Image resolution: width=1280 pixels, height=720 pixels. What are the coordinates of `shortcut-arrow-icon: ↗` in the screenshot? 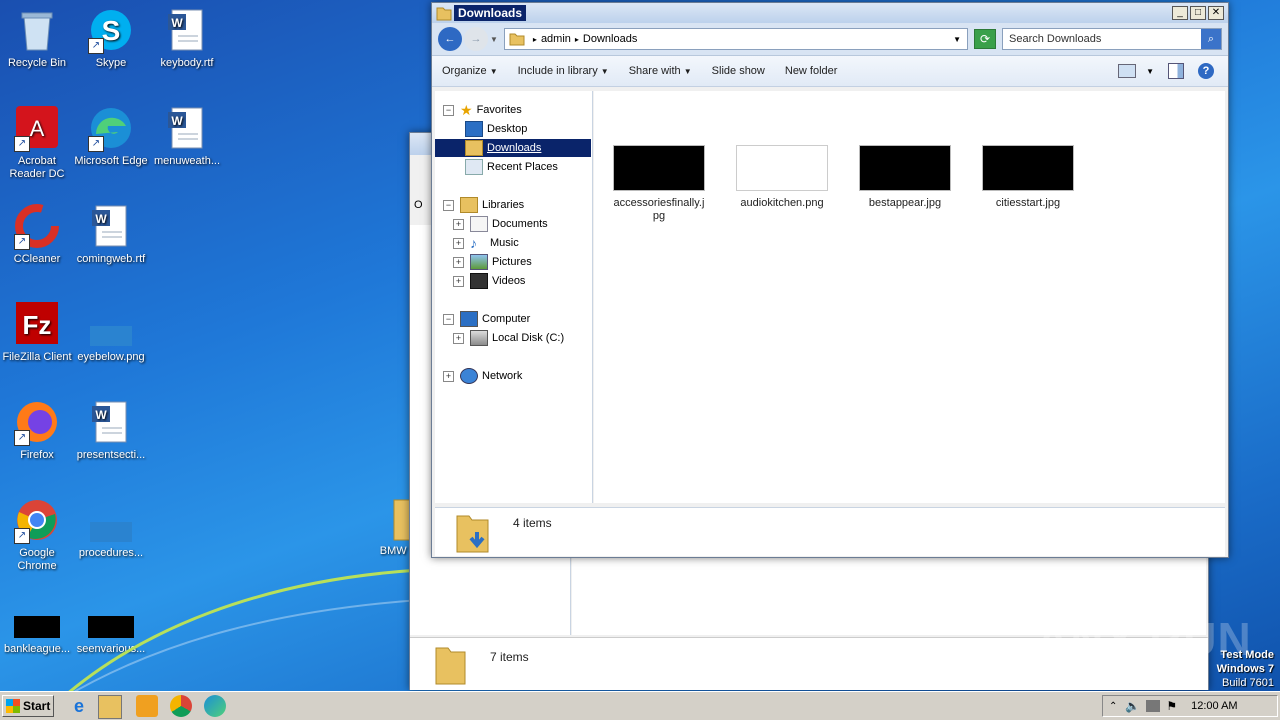 It's located at (22, 536).